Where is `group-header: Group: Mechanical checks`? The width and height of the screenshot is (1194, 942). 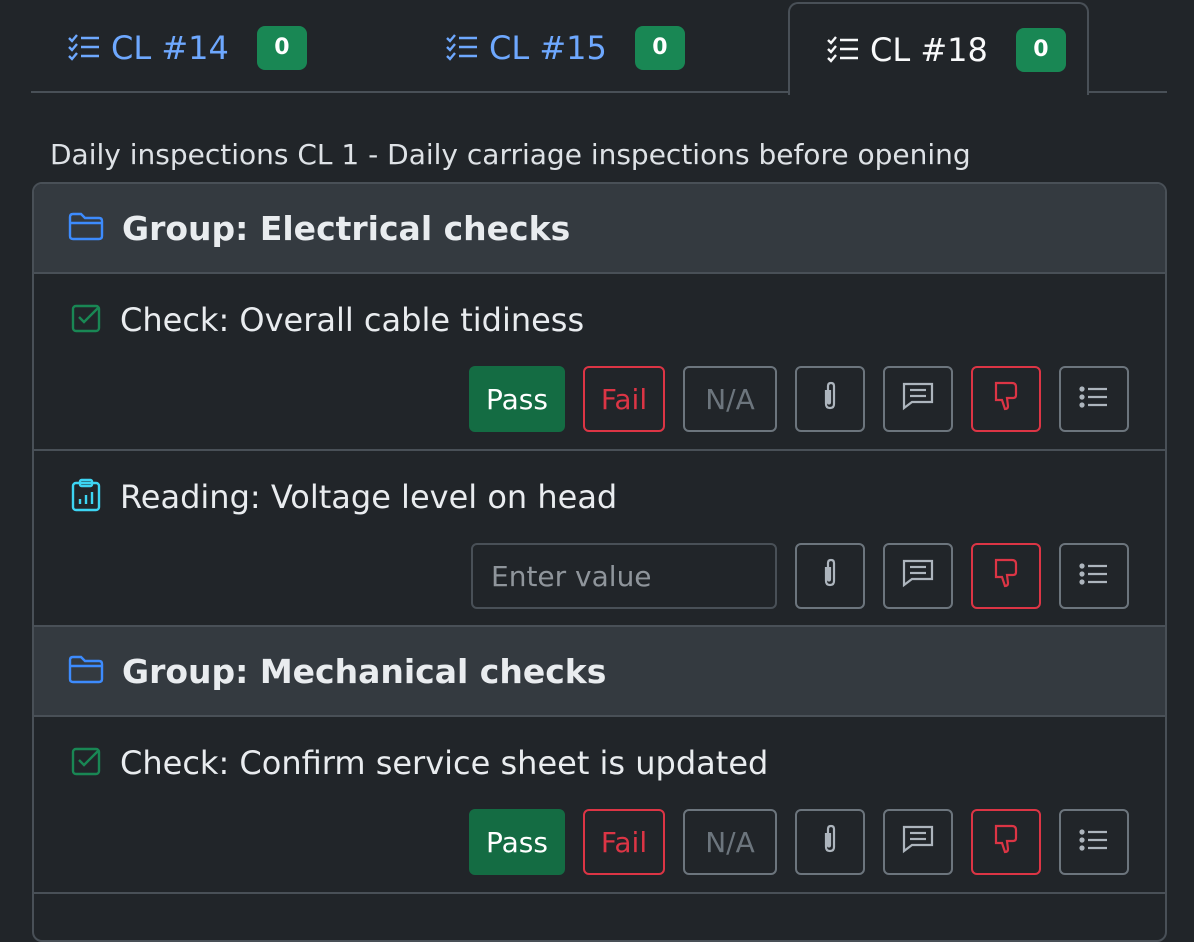 group-header: Group: Mechanical checks is located at coordinates (599, 672).